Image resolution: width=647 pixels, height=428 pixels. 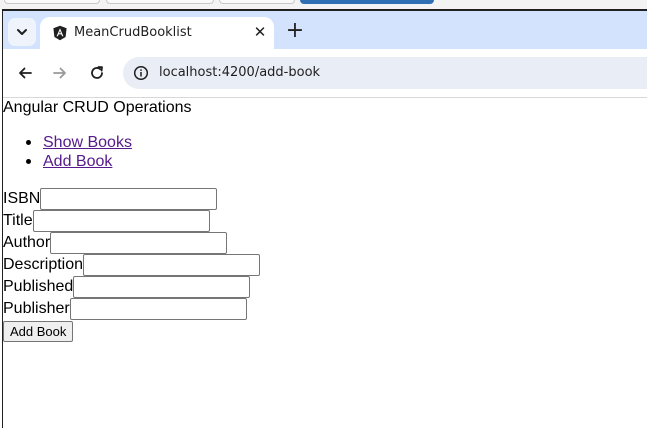 I want to click on reload-icon, so click(x=97, y=72).